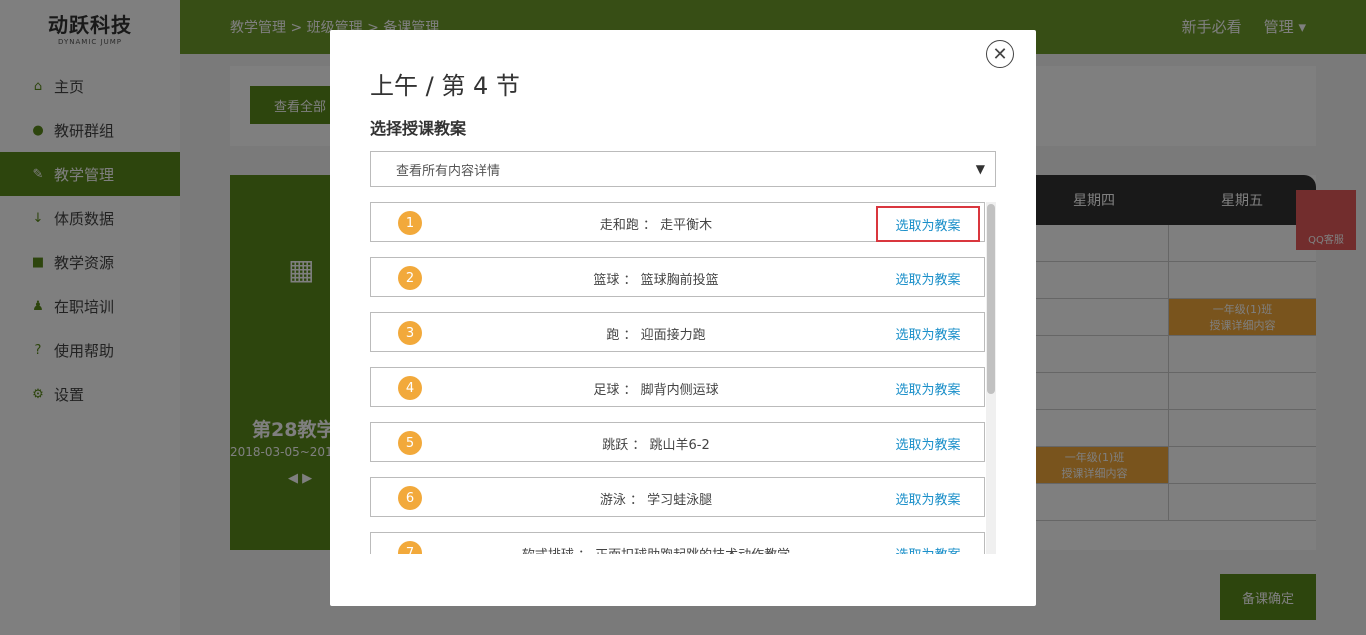  Describe the element at coordinates (656, 390) in the screenshot. I see `item-title: 足球 ： 脚背内侧运球` at that location.